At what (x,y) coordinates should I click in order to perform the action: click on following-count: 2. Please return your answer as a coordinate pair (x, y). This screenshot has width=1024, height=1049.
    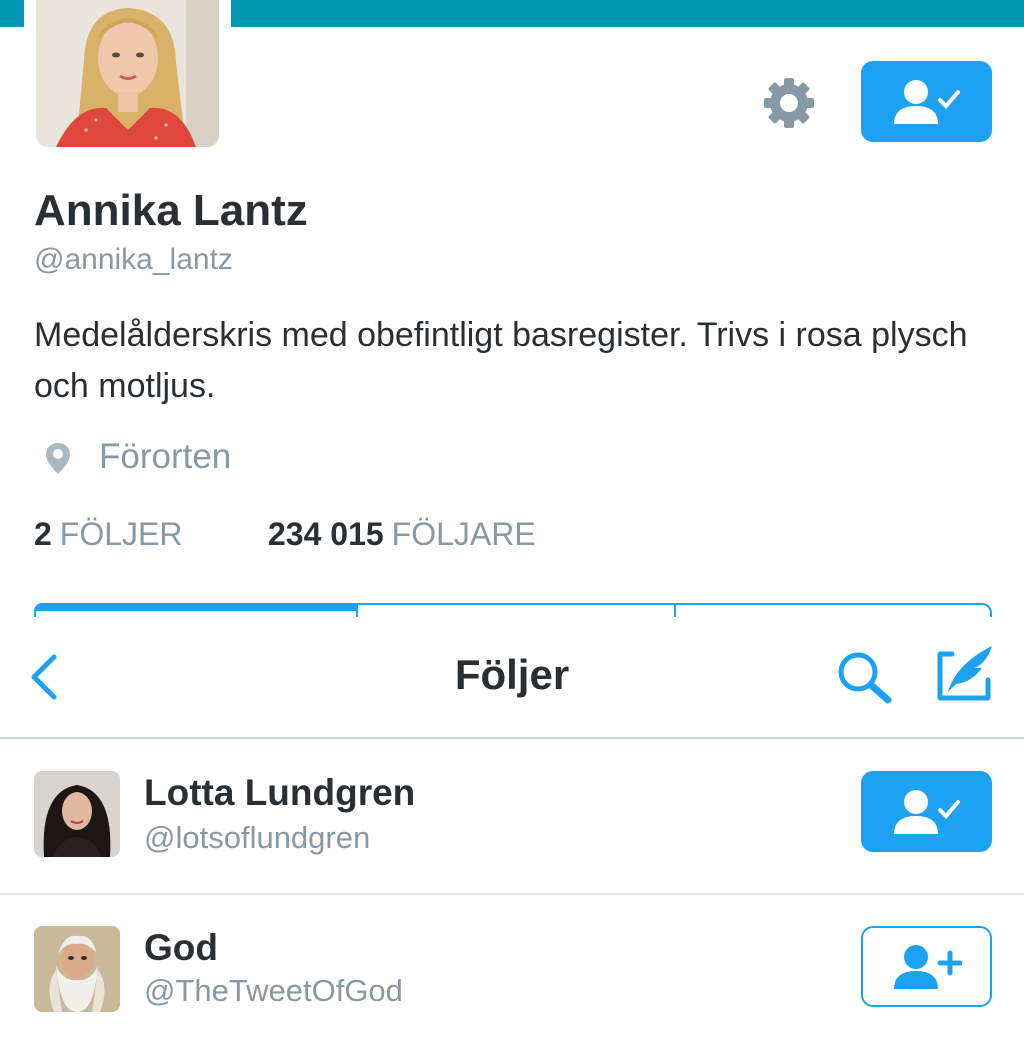
    Looking at the image, I should click on (43, 534).